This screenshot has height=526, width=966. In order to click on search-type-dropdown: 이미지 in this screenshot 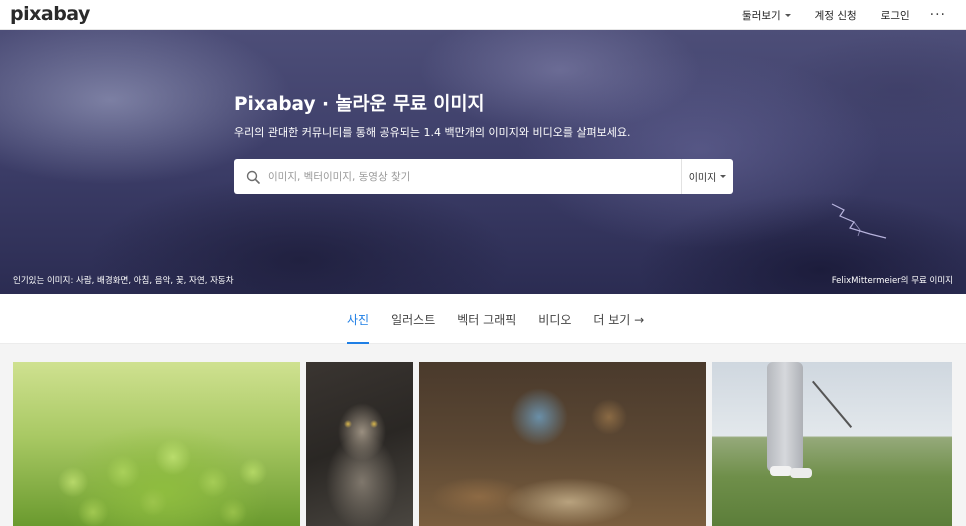, I will do `click(707, 176)`.